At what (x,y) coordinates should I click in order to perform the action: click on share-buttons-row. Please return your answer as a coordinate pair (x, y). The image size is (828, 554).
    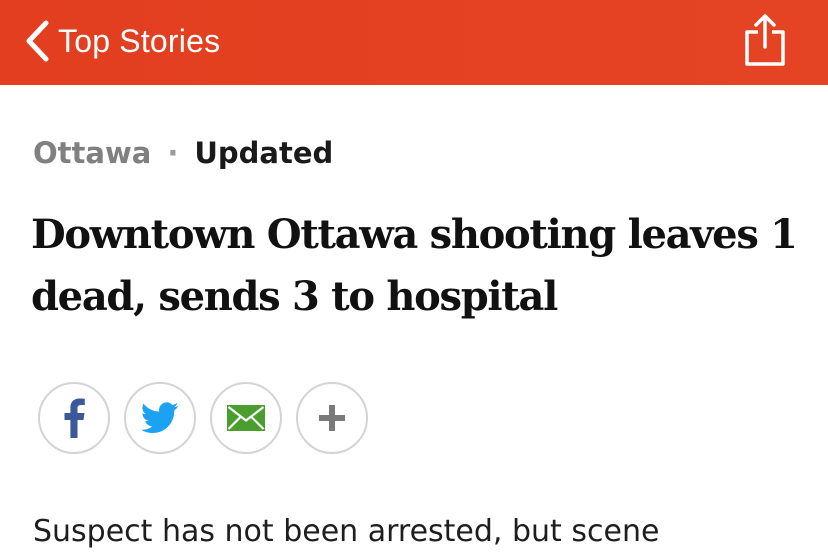
    Looking at the image, I should click on (203, 418).